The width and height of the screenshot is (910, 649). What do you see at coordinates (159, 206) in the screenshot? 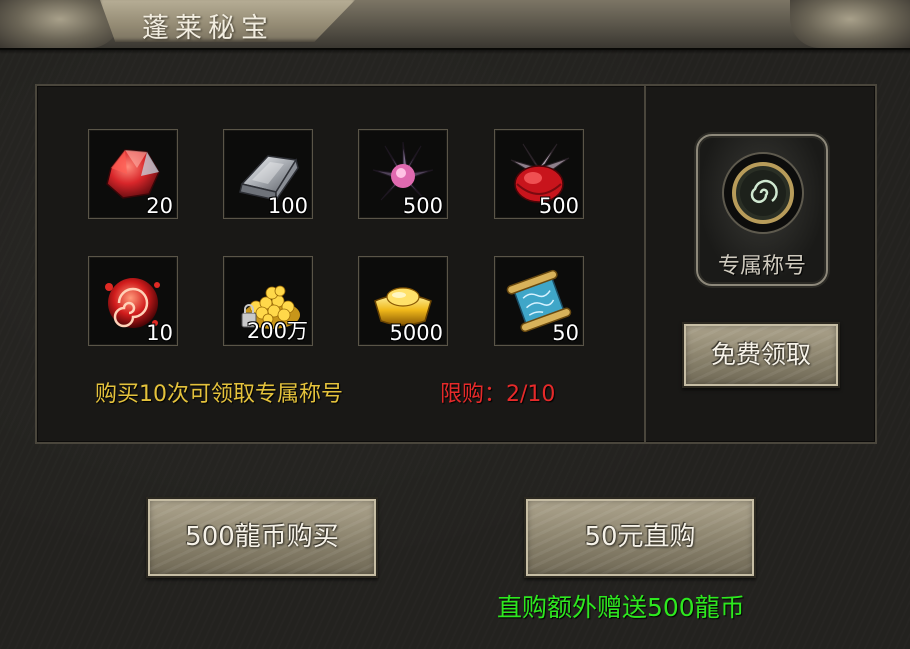
I see `item-count: 20` at bounding box center [159, 206].